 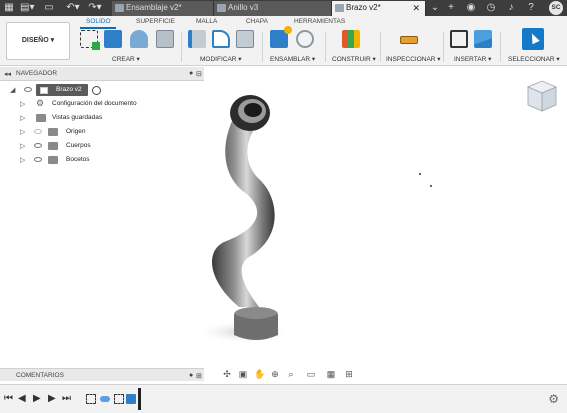 I want to click on group-seleccionar: SELECCIONAR ▾, so click(x=534, y=59).